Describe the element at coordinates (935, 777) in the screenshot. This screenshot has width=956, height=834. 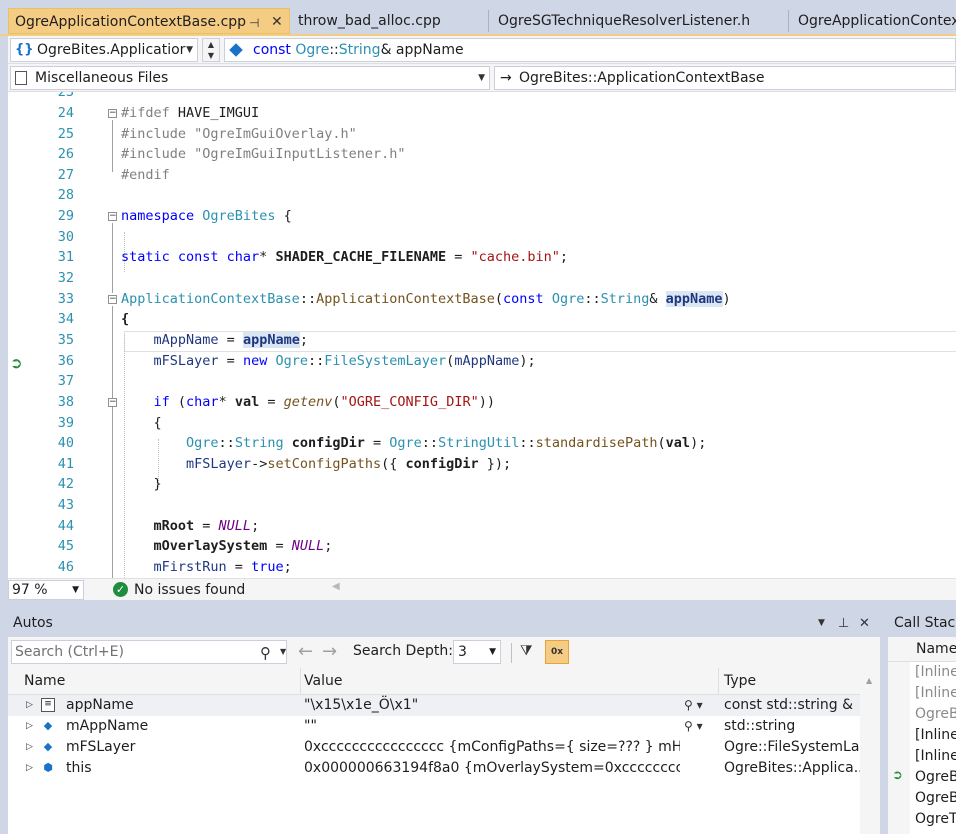
I see `call-stack-frame-current: OgreB` at that location.